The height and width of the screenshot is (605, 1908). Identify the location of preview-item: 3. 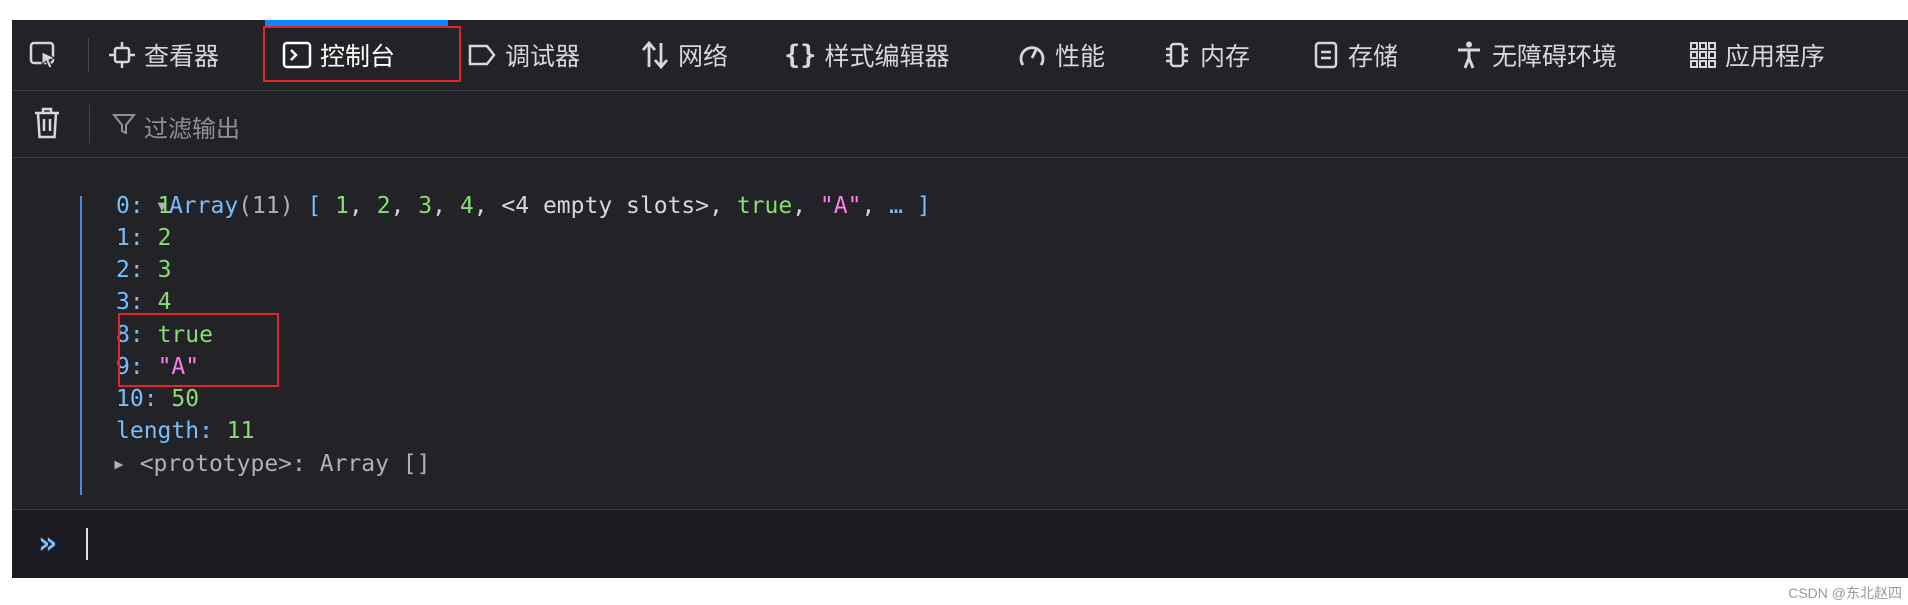
(425, 206).